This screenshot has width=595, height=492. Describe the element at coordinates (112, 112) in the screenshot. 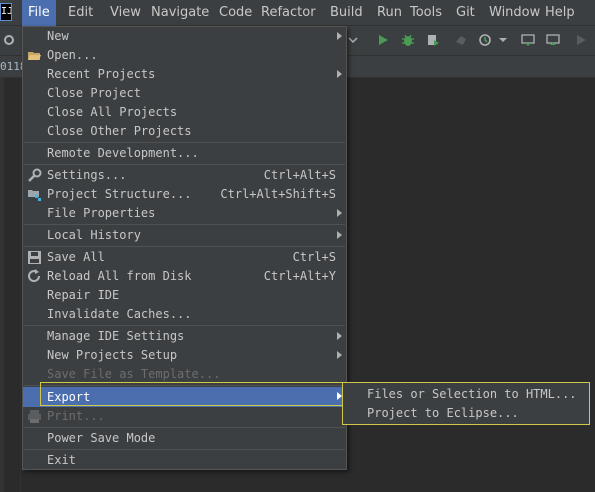

I see `menu-item-label: Close All Projects` at that location.